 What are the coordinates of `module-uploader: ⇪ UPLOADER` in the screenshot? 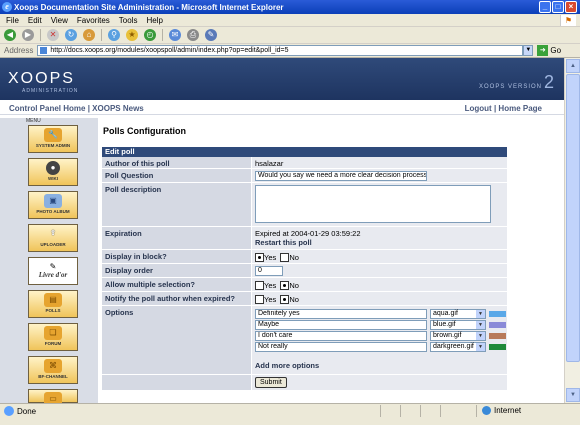 It's located at (53, 238).